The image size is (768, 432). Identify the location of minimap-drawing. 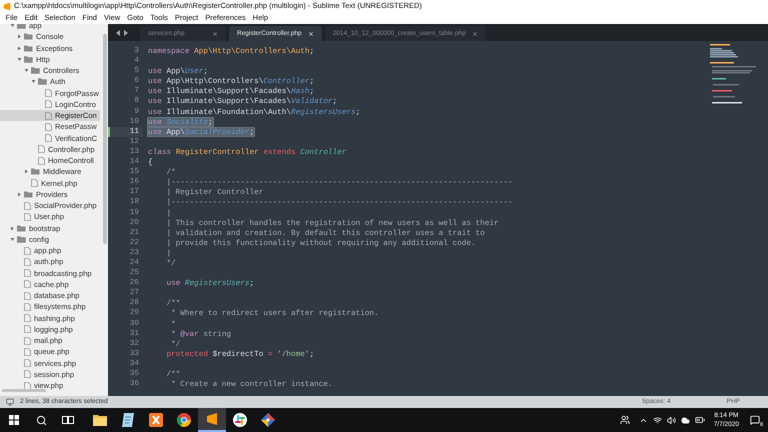
(734, 75).